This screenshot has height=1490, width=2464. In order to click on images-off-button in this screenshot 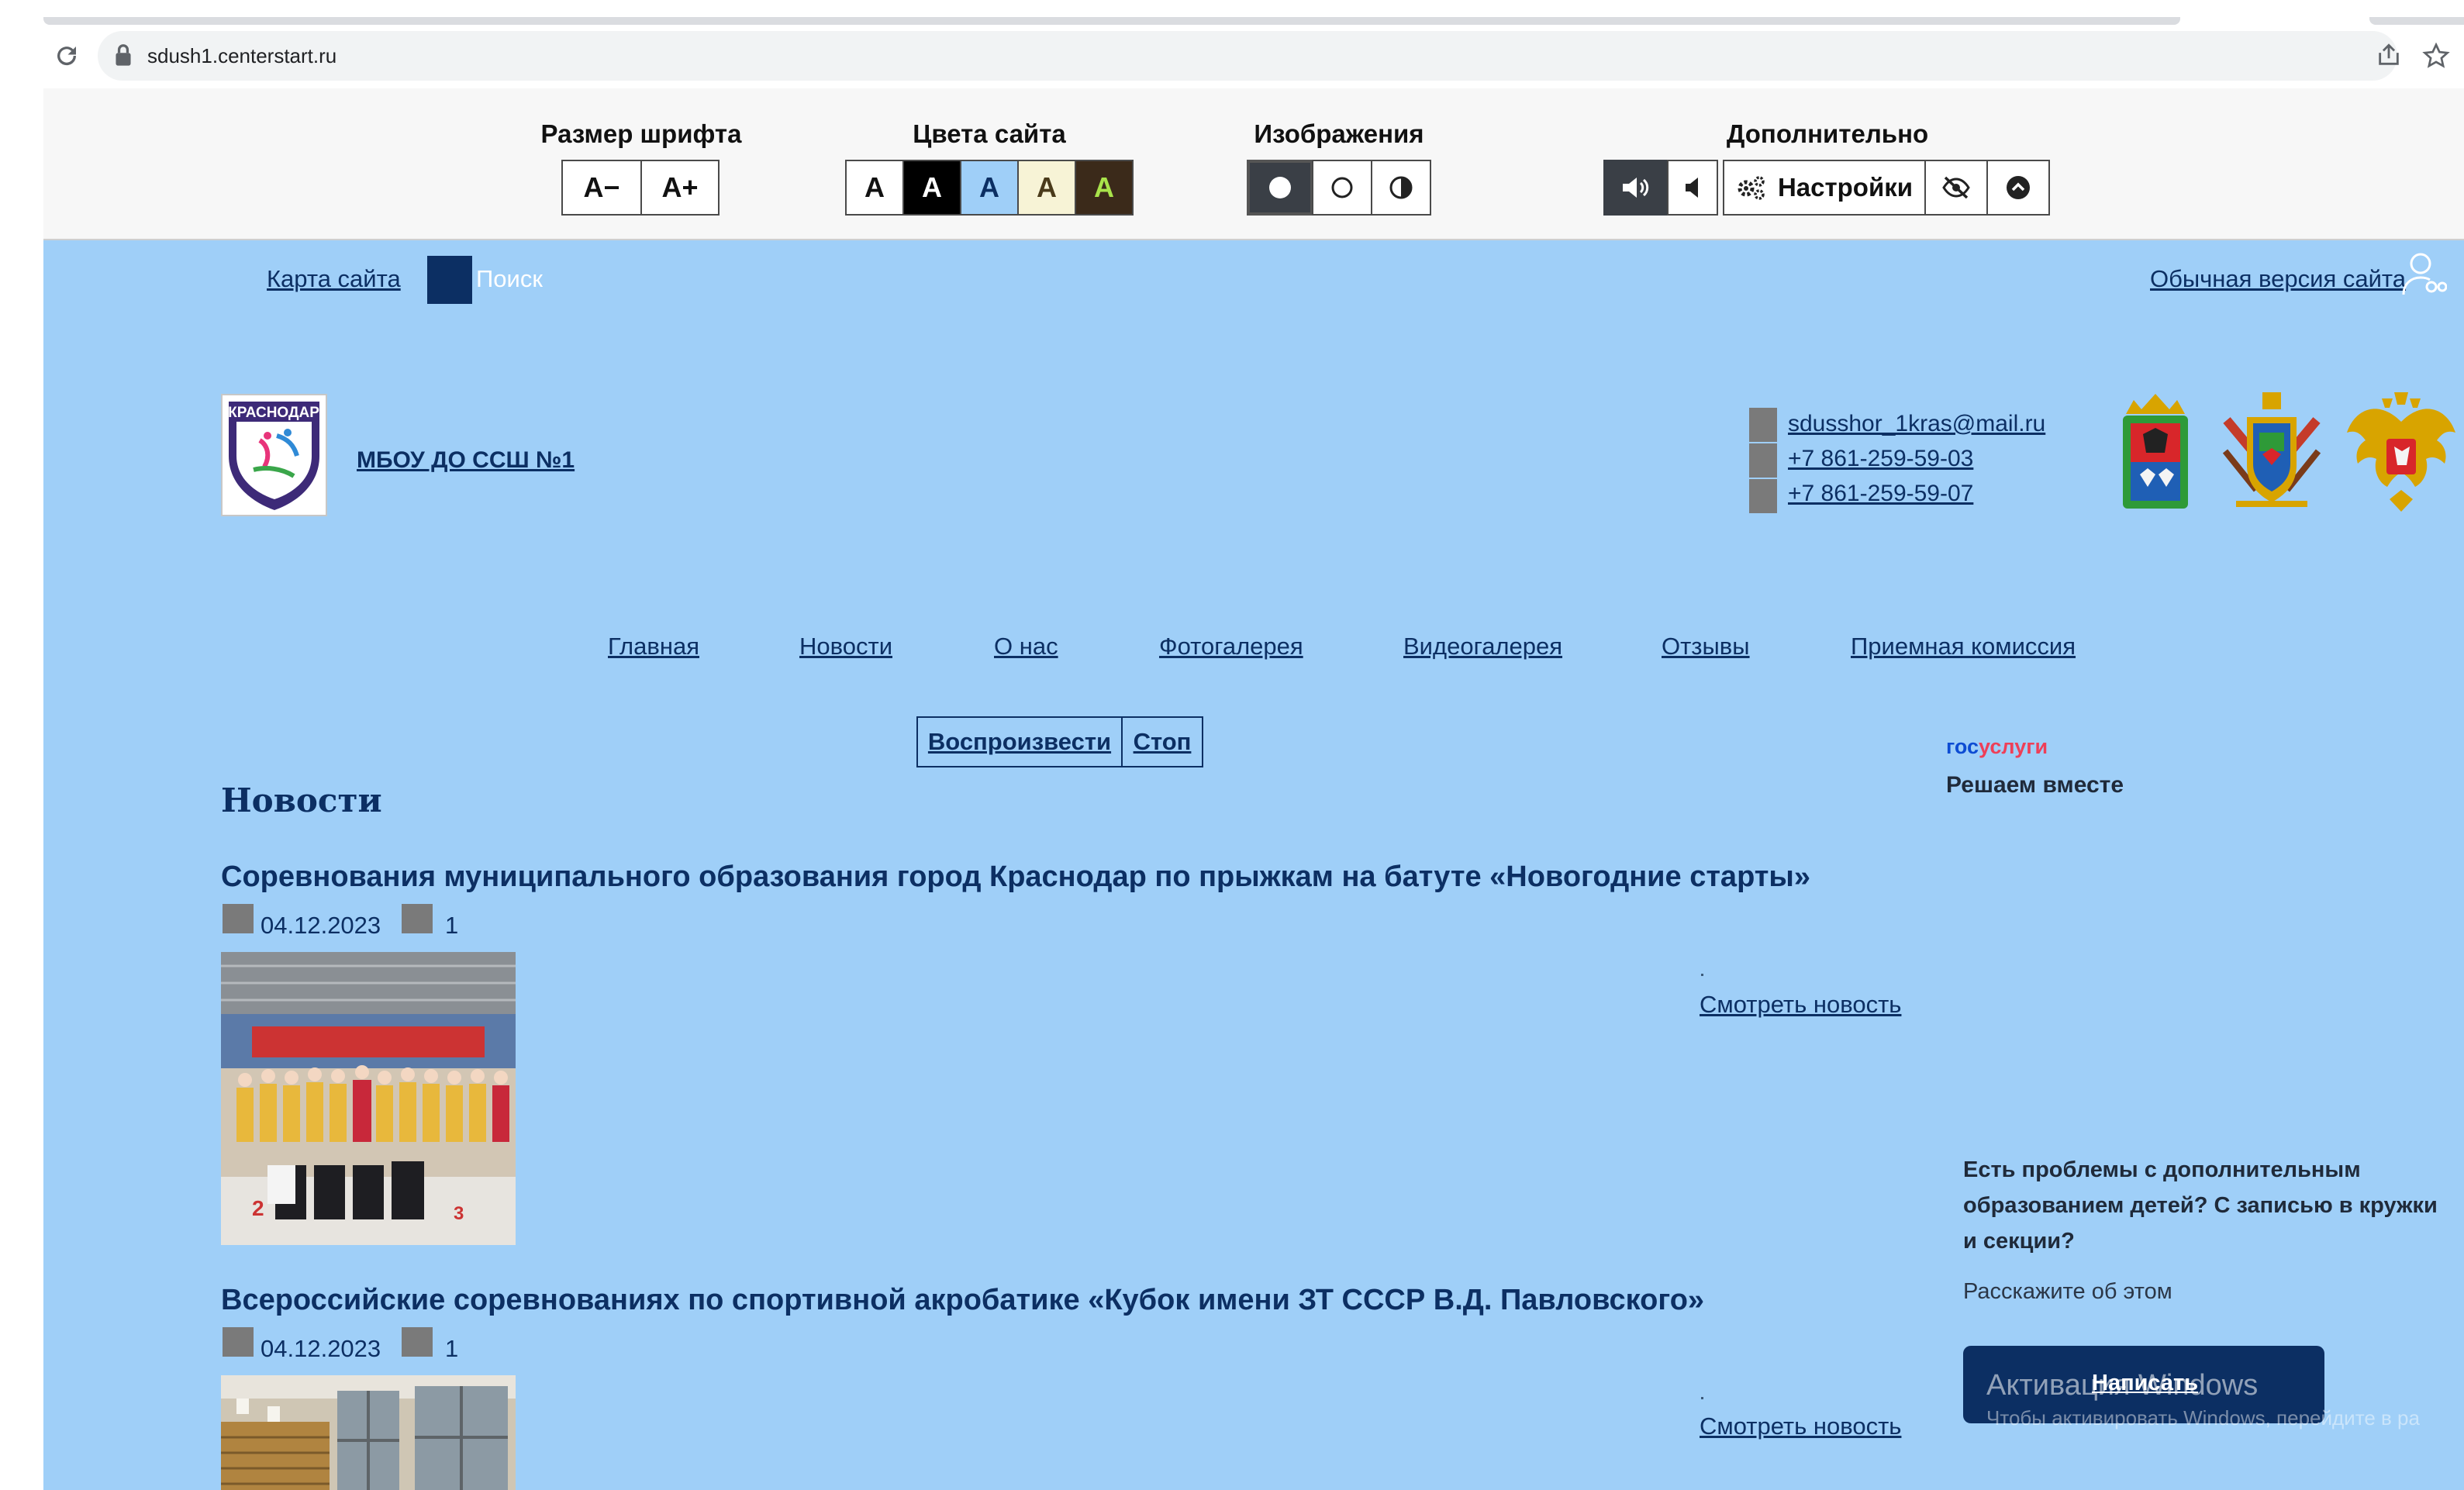, I will do `click(1342, 188)`.